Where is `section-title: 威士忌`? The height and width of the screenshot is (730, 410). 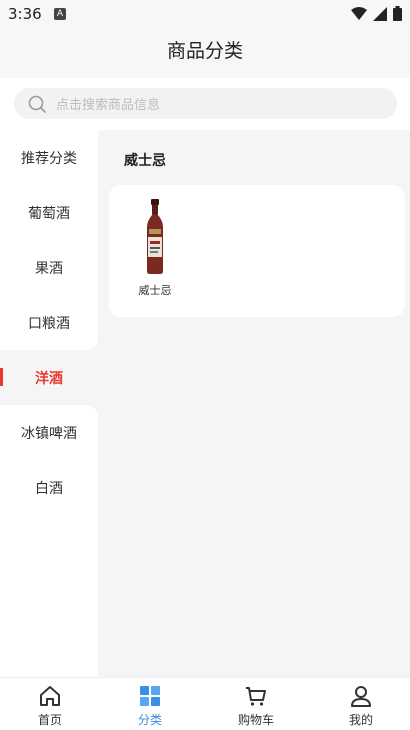 section-title: 威士忌 is located at coordinates (145, 161).